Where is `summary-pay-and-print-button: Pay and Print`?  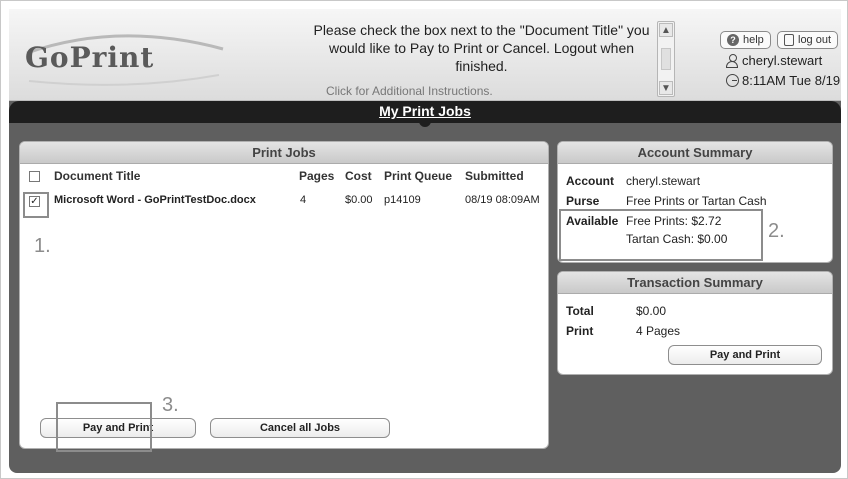 summary-pay-and-print-button: Pay and Print is located at coordinates (745, 355).